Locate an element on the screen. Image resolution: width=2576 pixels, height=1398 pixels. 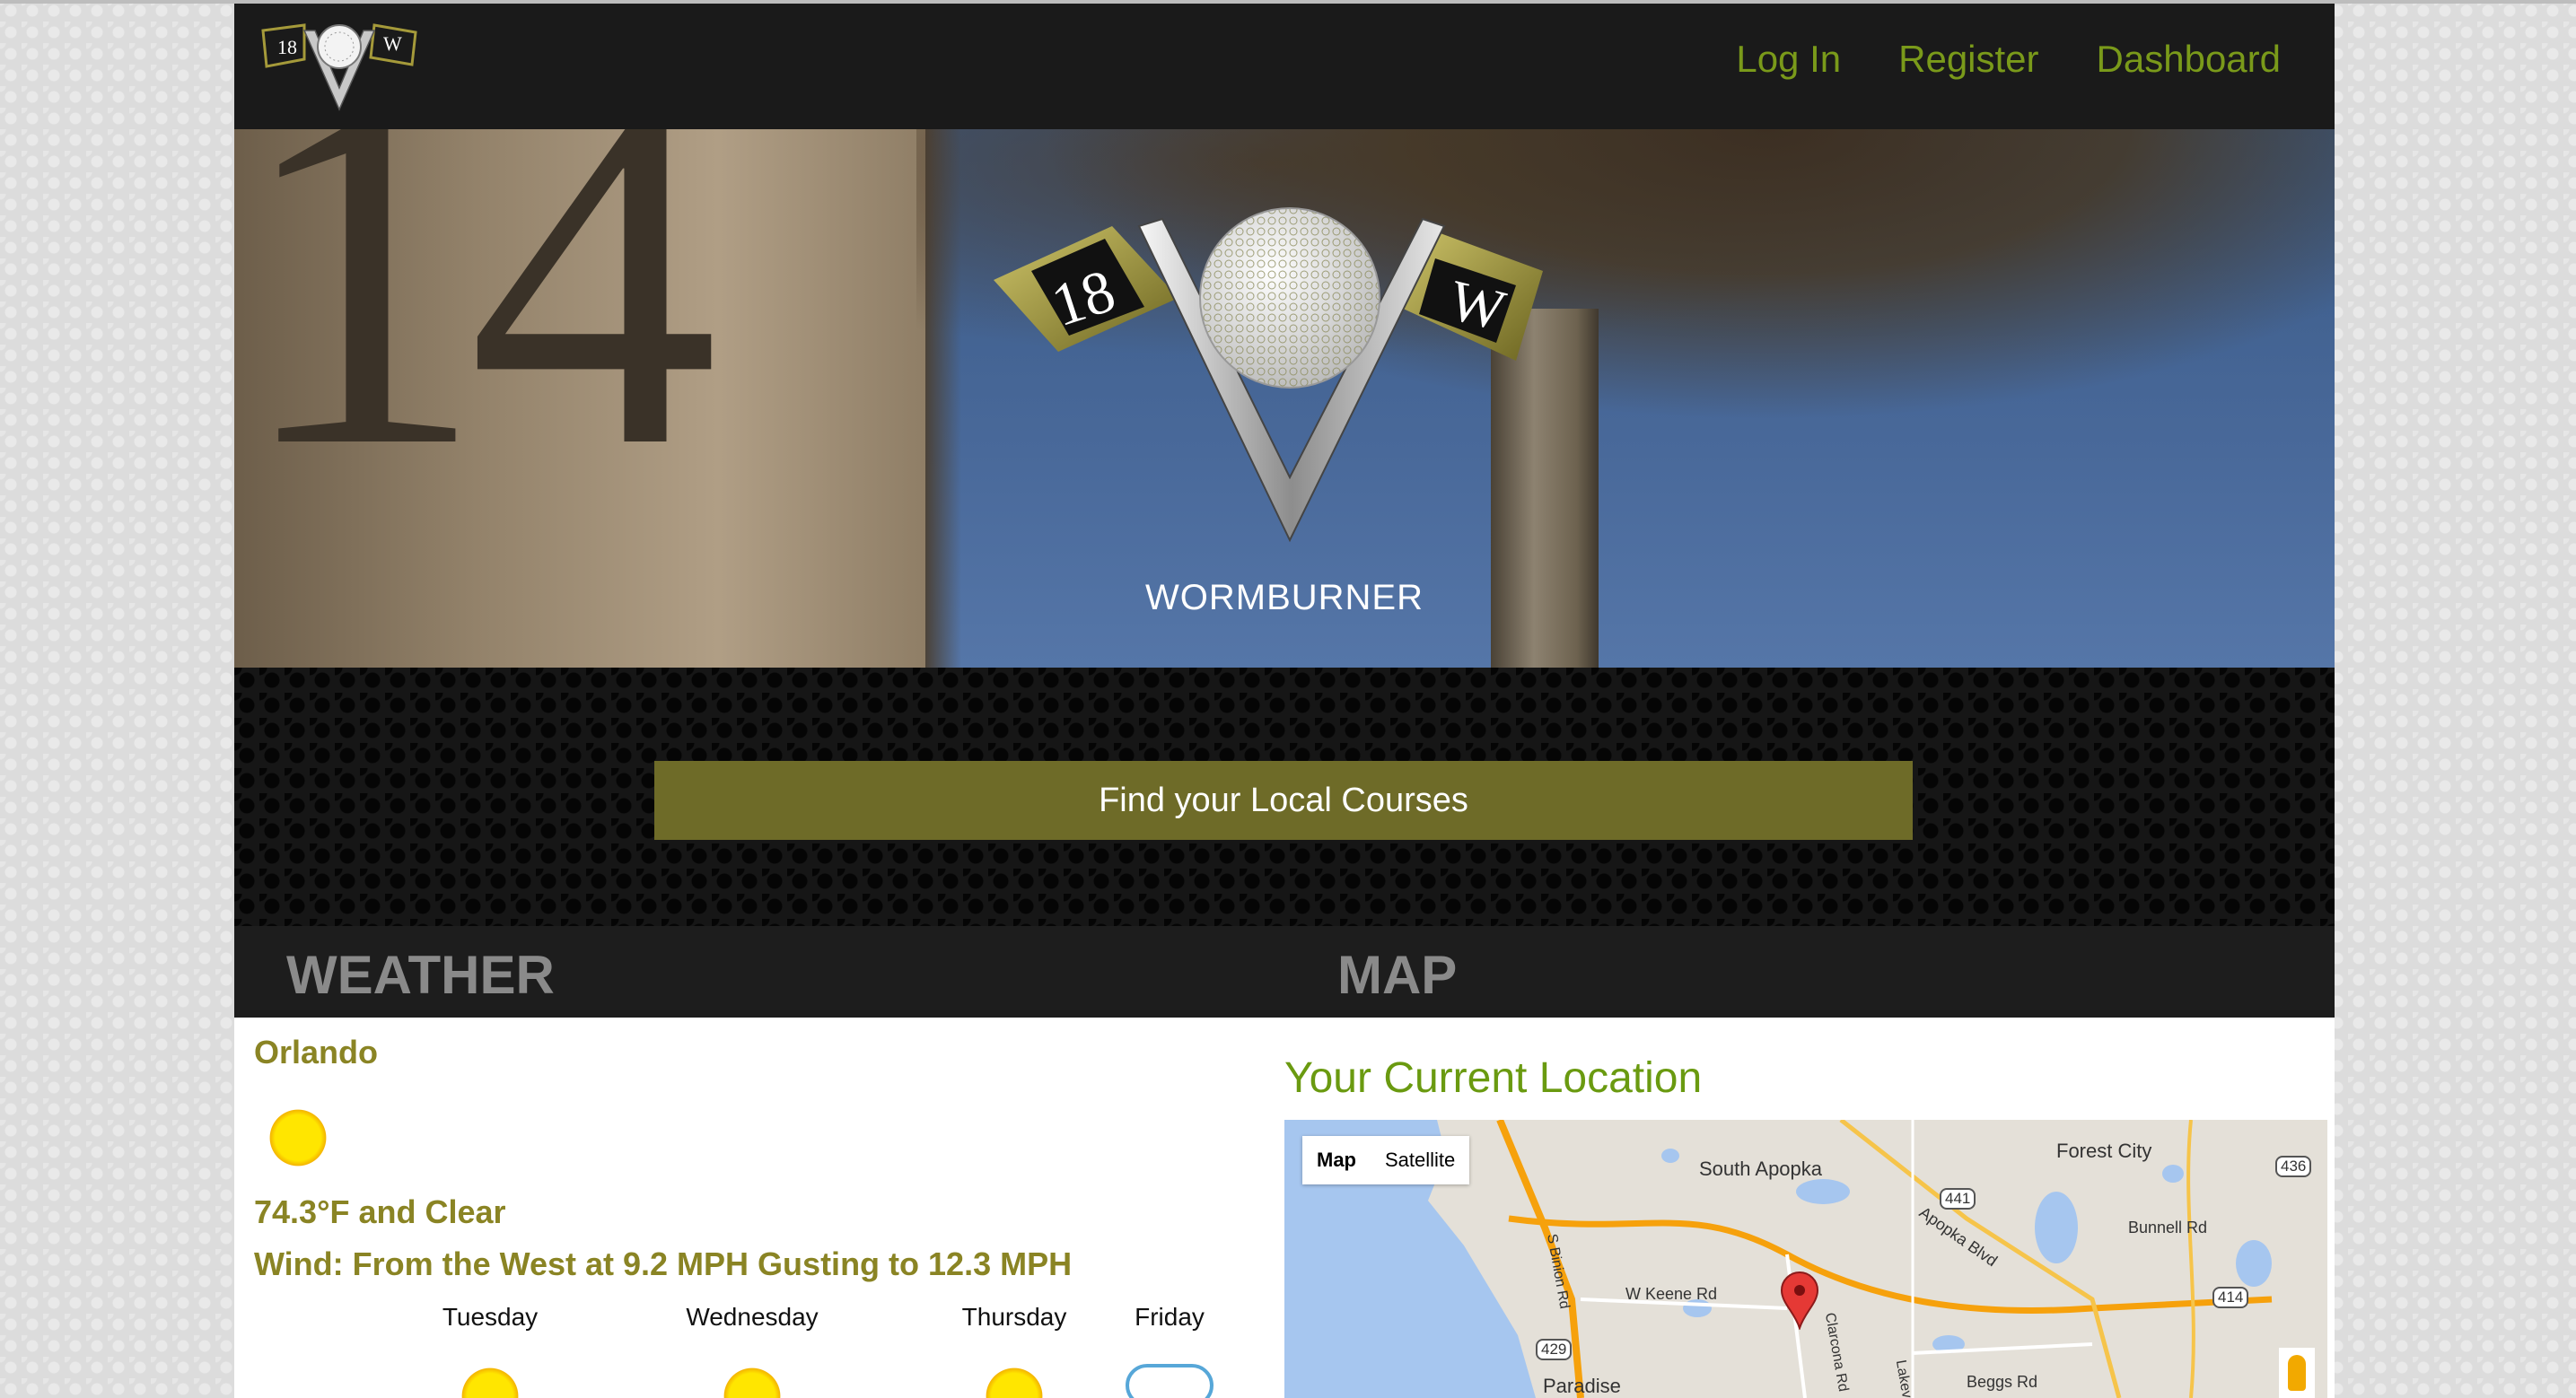
top-nav: 18 W Log In Register Dashboard is located at coordinates (1284, 66).